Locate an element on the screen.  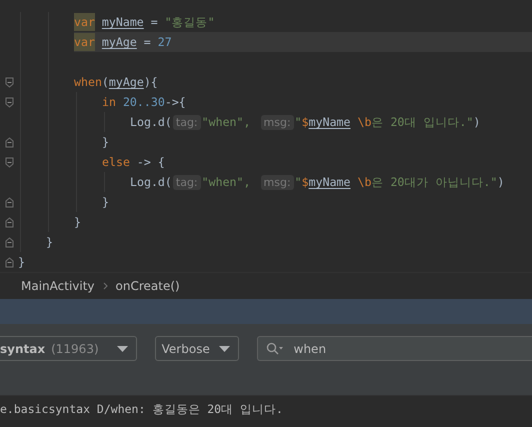
code-token: 은 20대 입니다." is located at coordinates (422, 122).